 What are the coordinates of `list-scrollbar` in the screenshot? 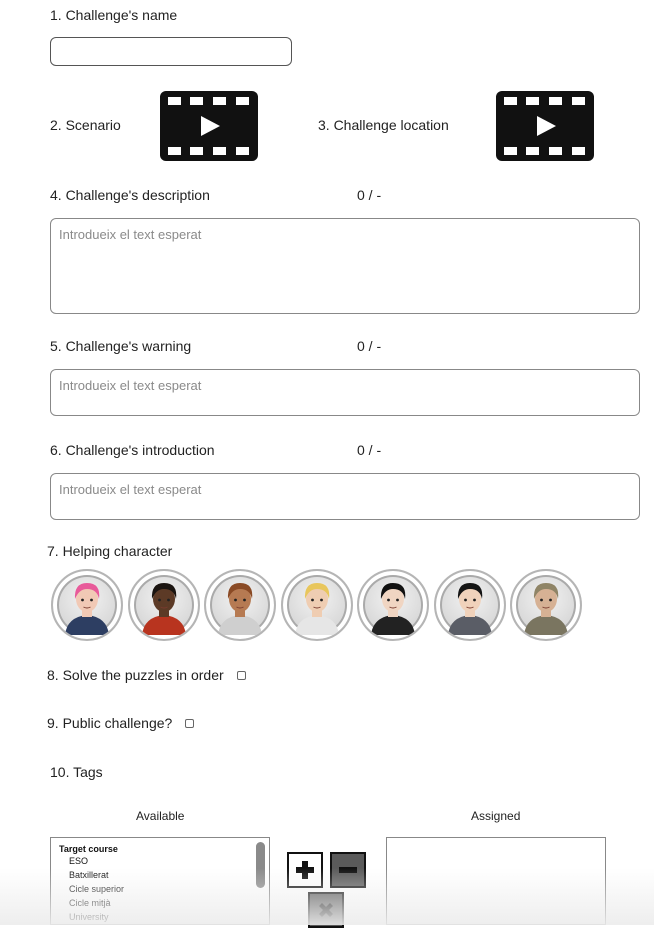 It's located at (260, 865).